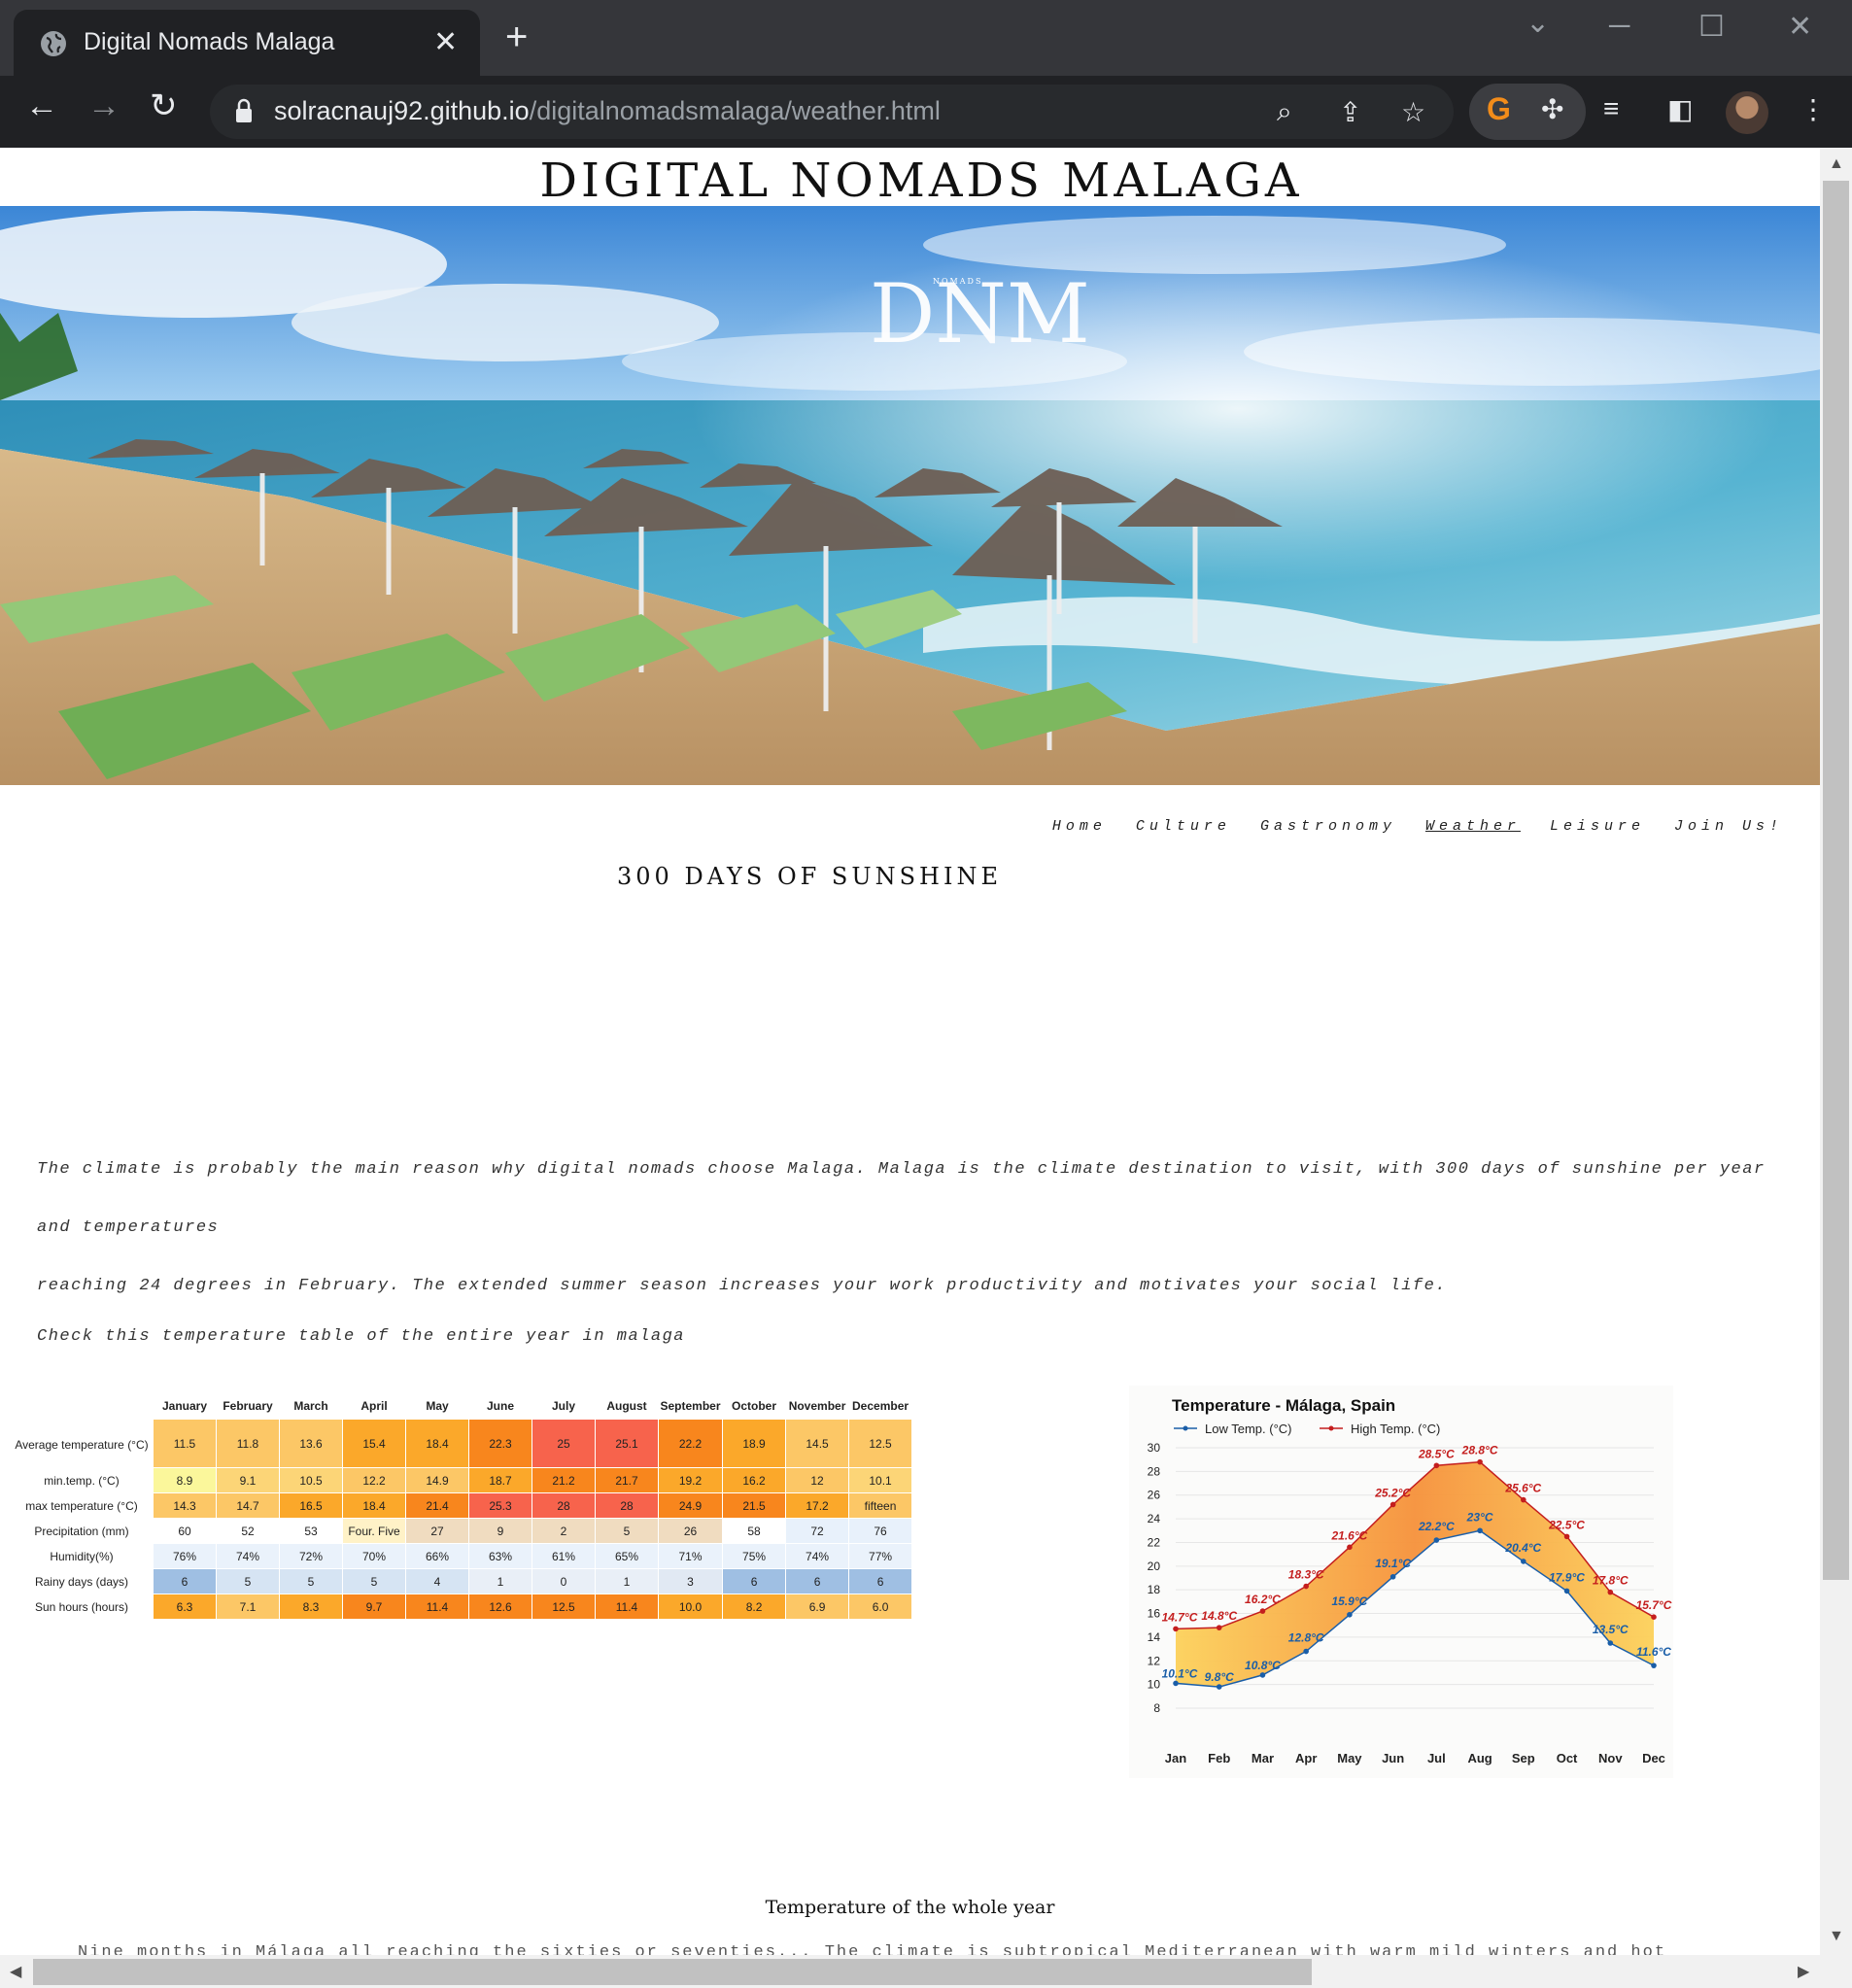  What do you see at coordinates (1392, 1492) in the screenshot?
I see `high-temp-label: 25.2°C` at bounding box center [1392, 1492].